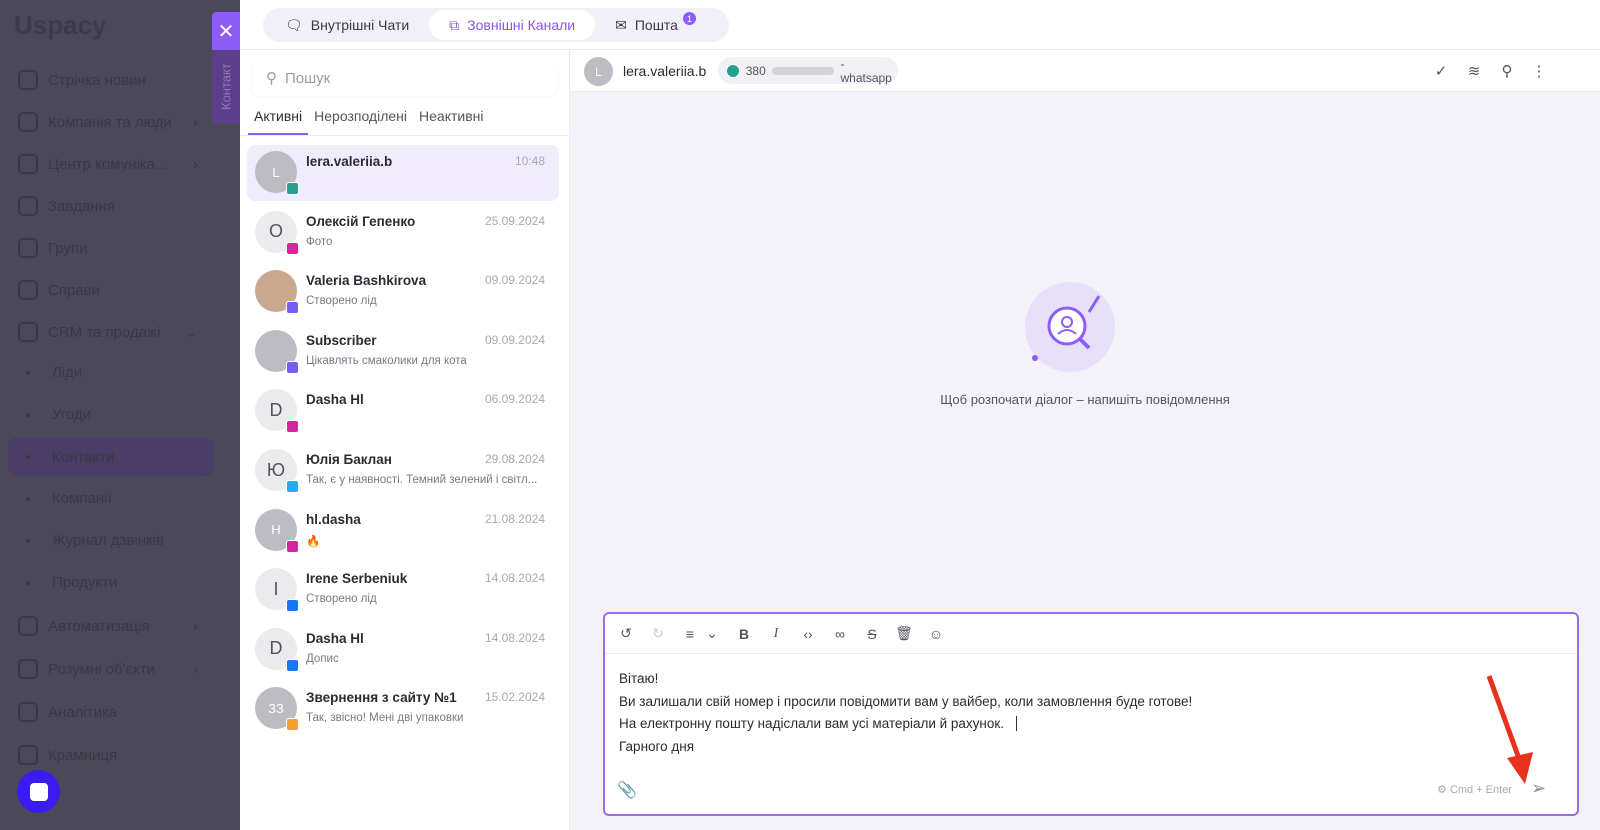  I want to click on nav-label: Аналітика, so click(83, 712).